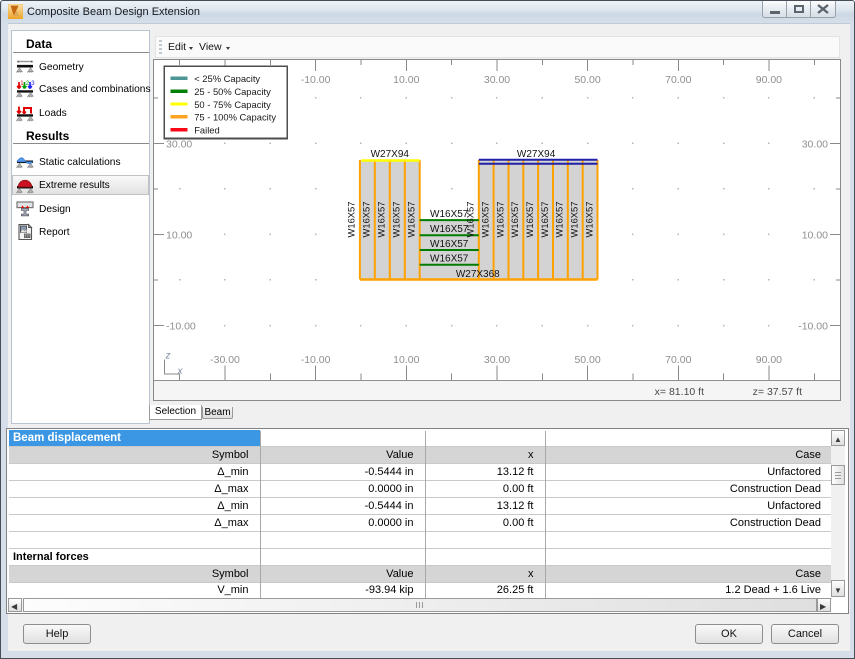 This screenshot has width=855, height=659. Describe the element at coordinates (235, 116) in the screenshot. I see `svg-text: 75 - 100% Capacity` at that location.